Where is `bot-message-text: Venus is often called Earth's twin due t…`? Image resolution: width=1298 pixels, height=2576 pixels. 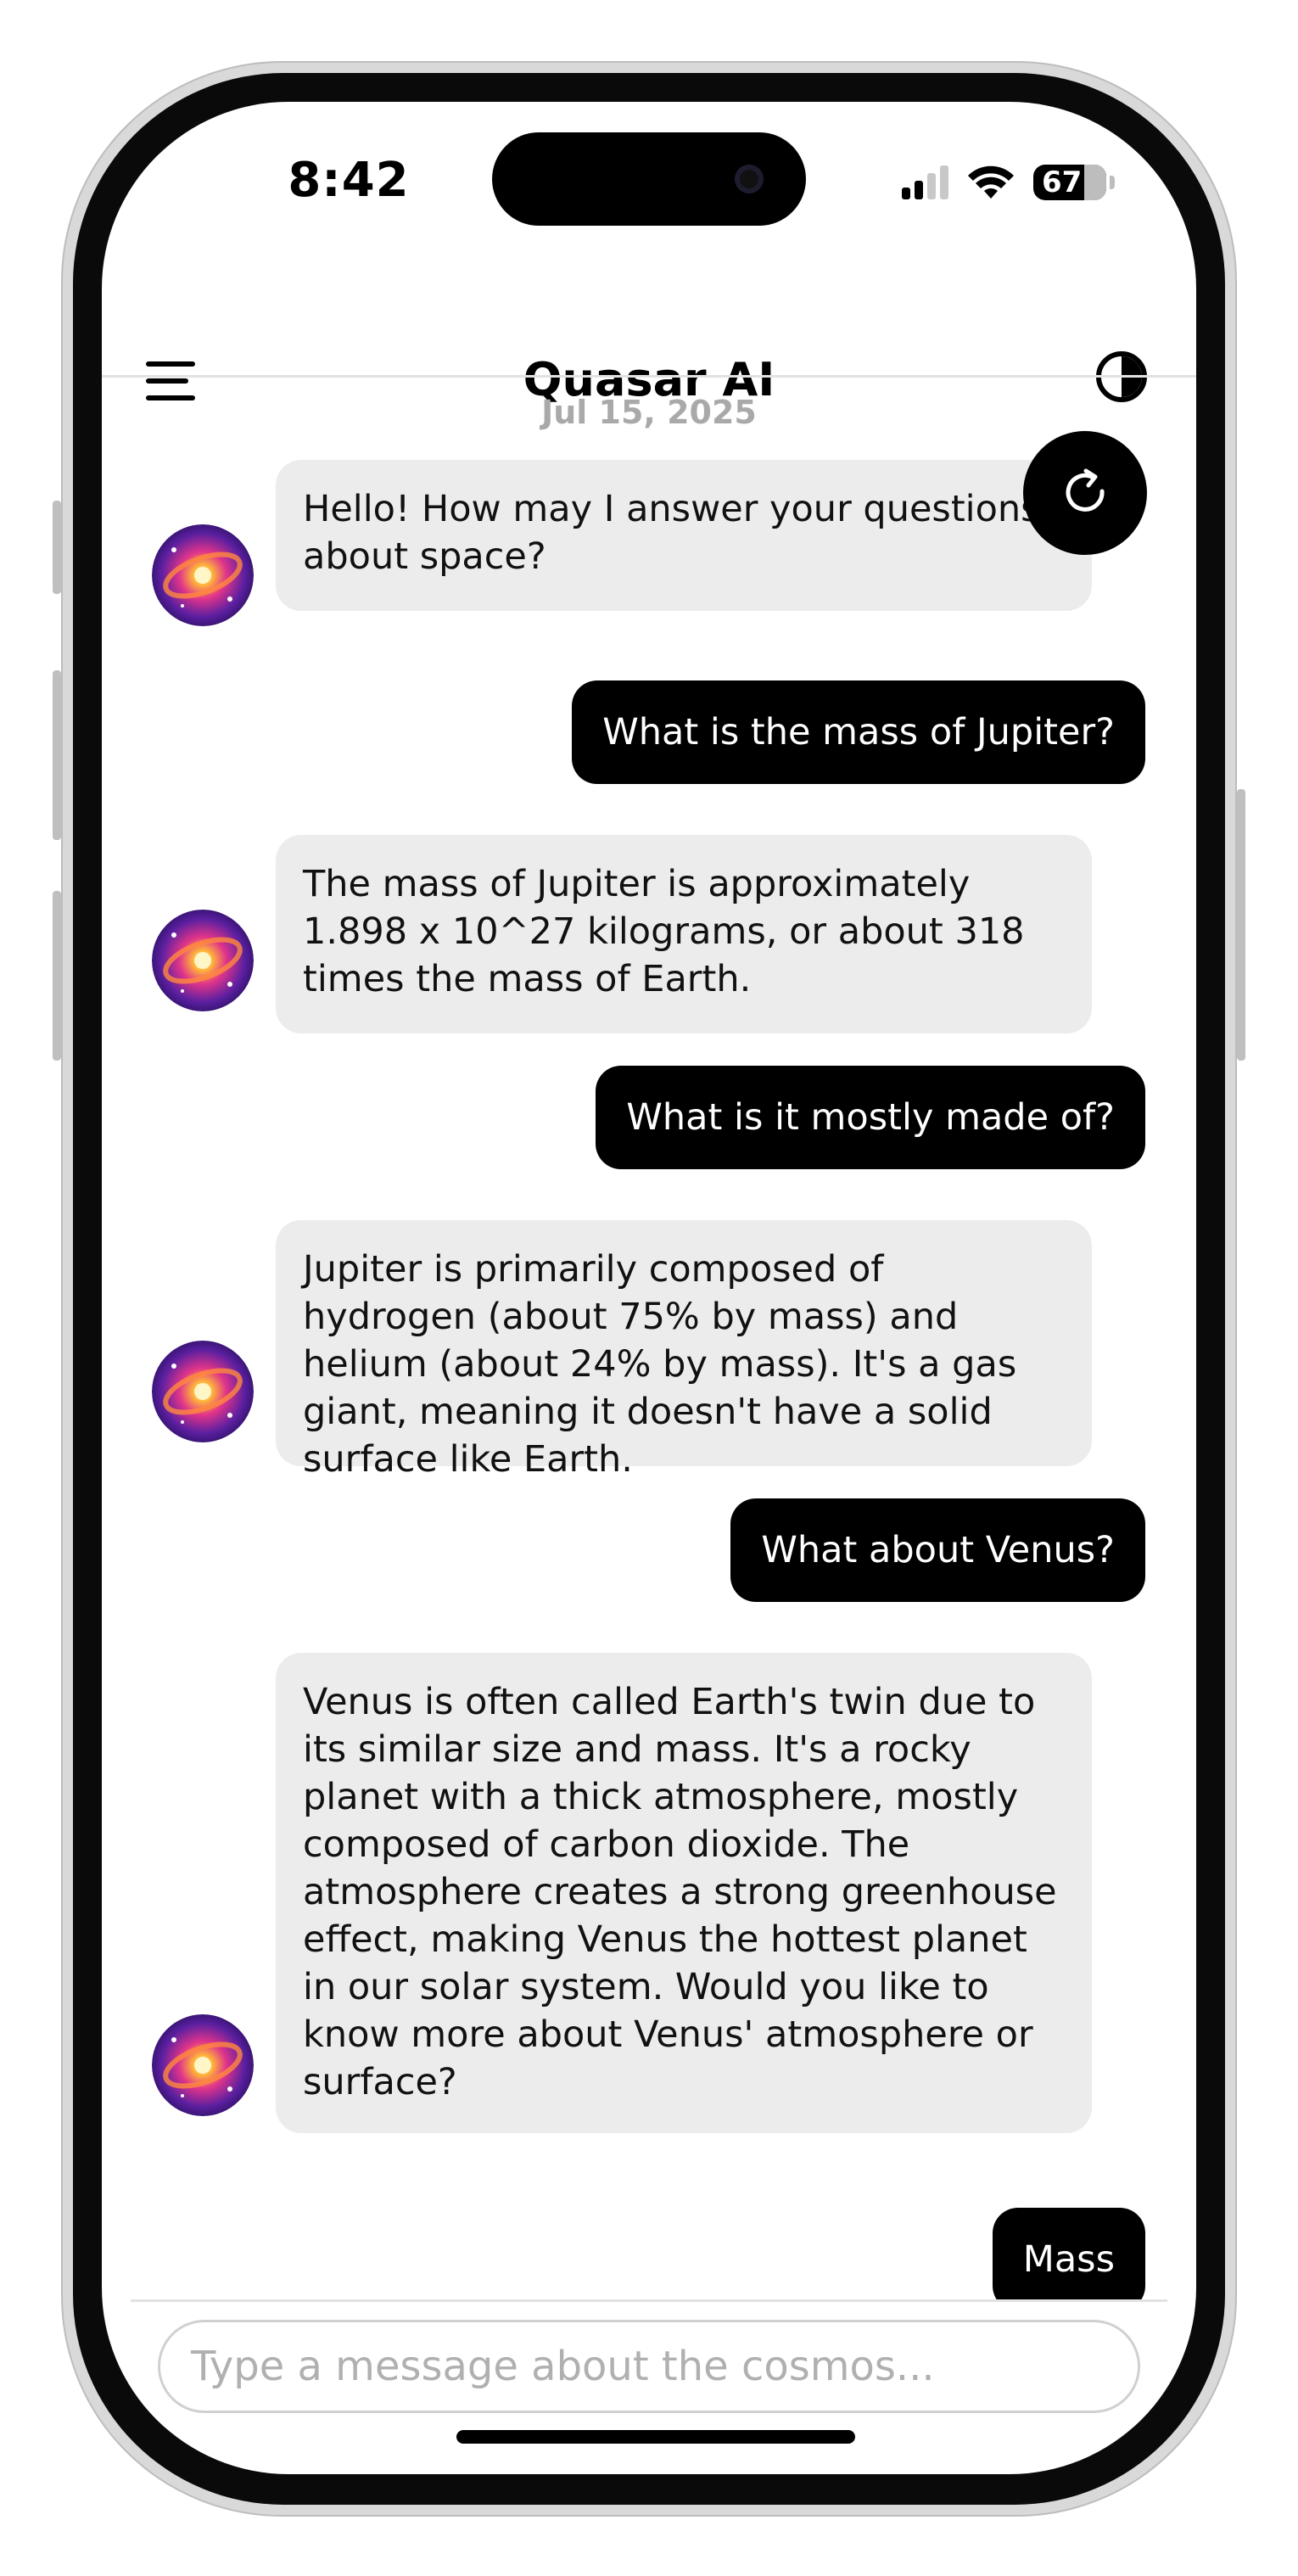 bot-message-text: Venus is often called Earth's twin due t… is located at coordinates (680, 1892).